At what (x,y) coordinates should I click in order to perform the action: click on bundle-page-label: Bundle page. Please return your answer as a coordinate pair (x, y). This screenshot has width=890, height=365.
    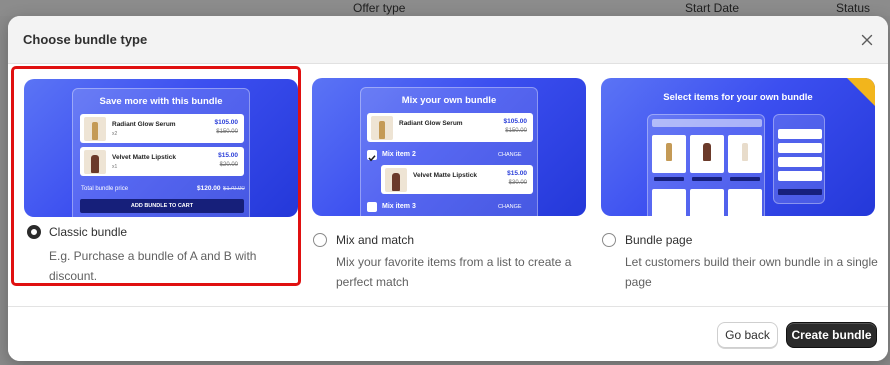
    Looking at the image, I should click on (659, 240).